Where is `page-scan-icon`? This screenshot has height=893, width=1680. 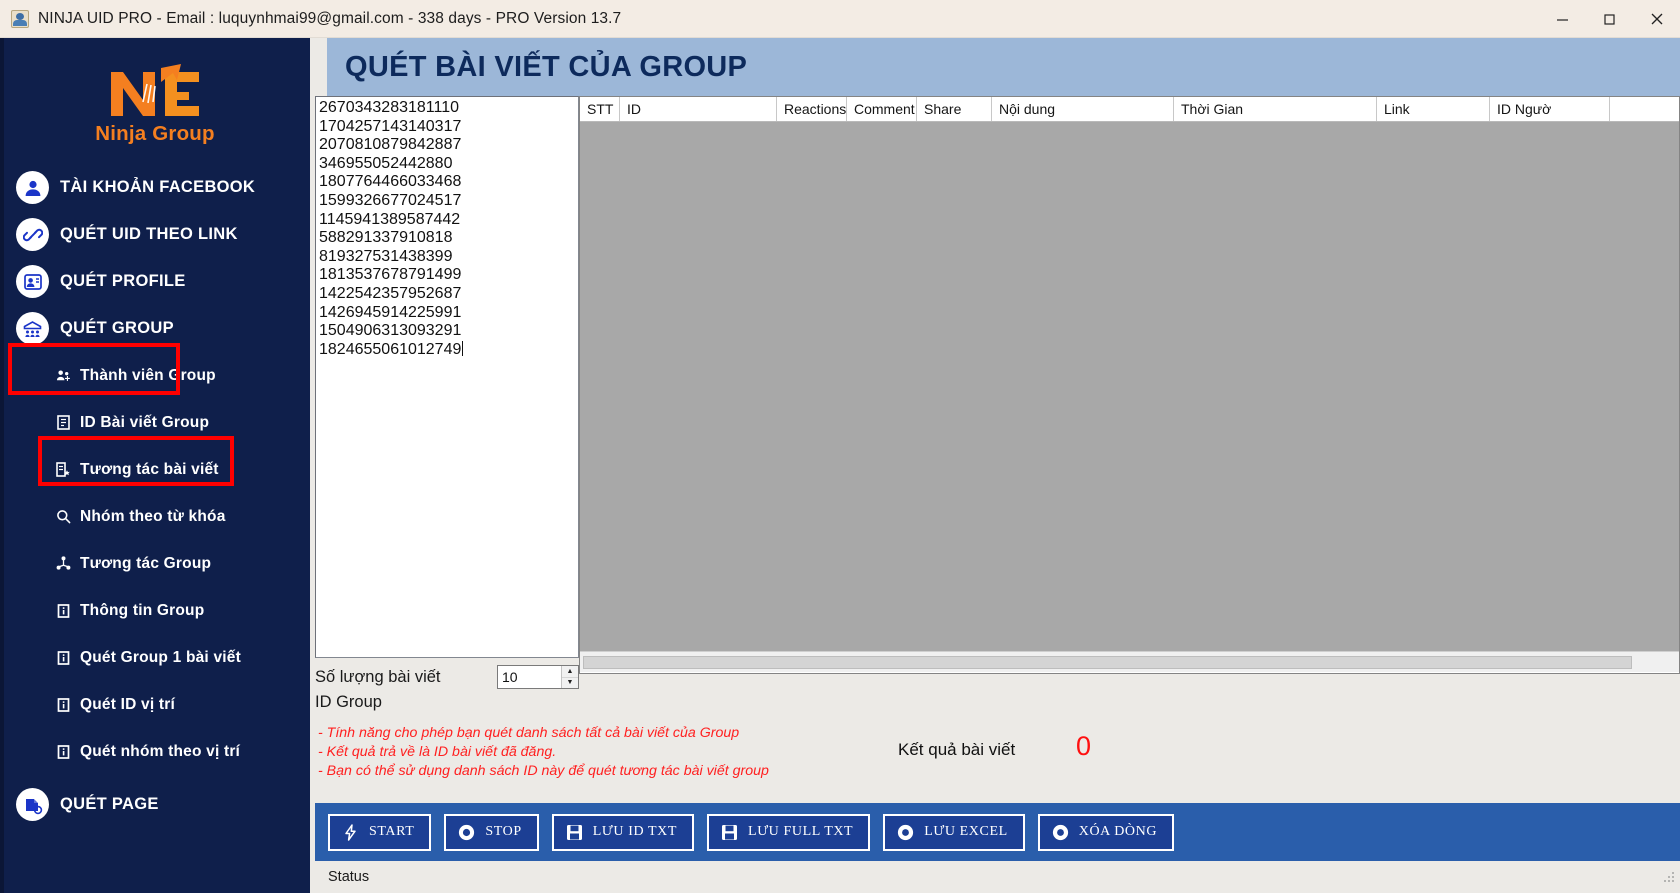 page-scan-icon is located at coordinates (32, 804).